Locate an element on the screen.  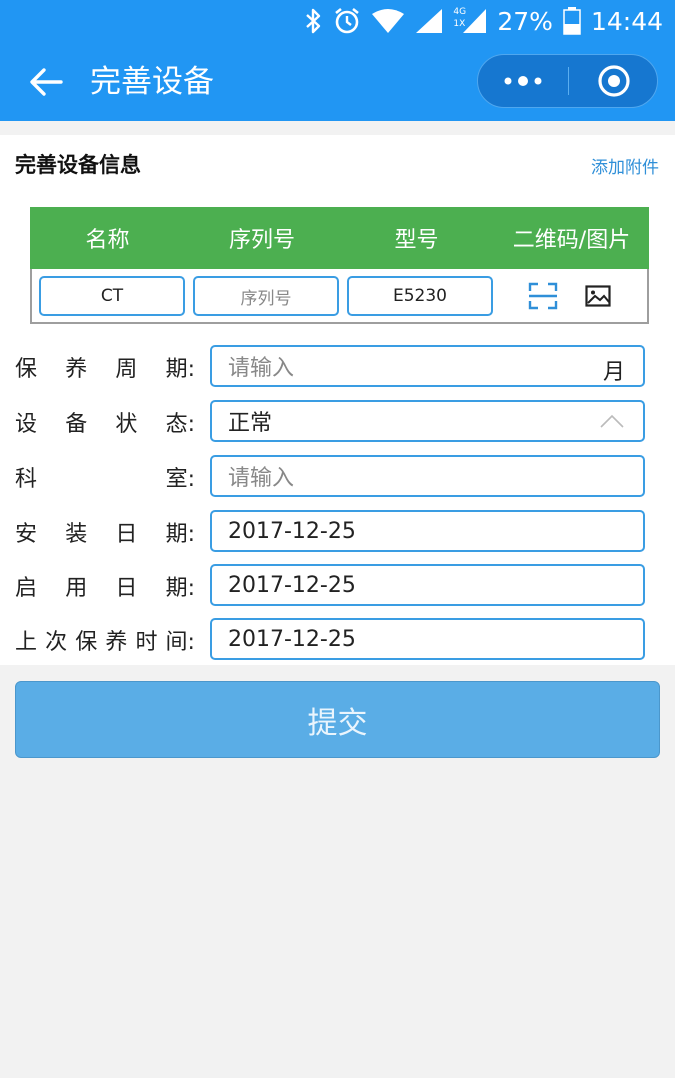
department-placeholder: 请输入 is located at coordinates (261, 478).